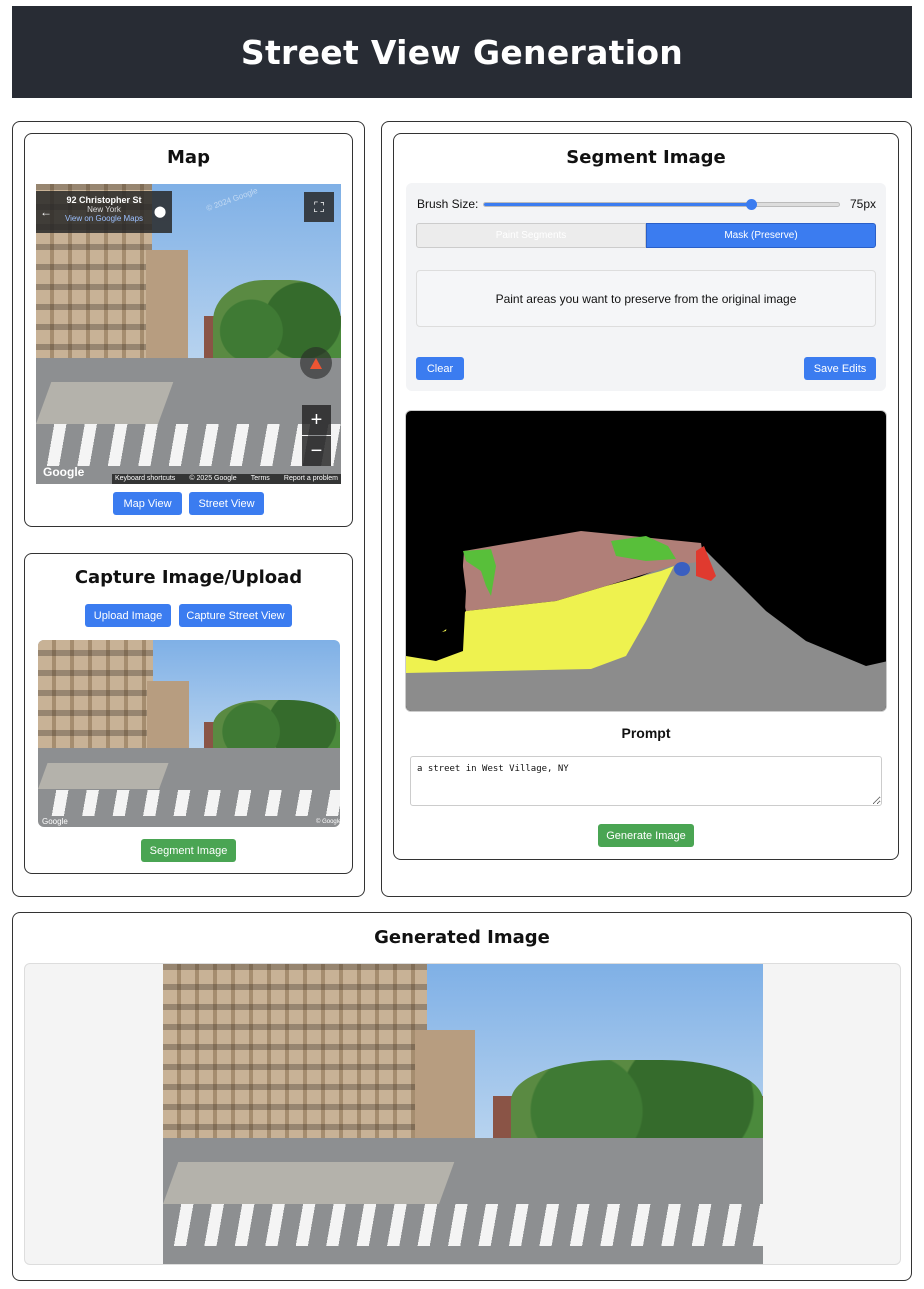 The width and height of the screenshot is (924, 1289). What do you see at coordinates (213, 478) in the screenshot?
I see `copyright-text: © 2025 Google` at bounding box center [213, 478].